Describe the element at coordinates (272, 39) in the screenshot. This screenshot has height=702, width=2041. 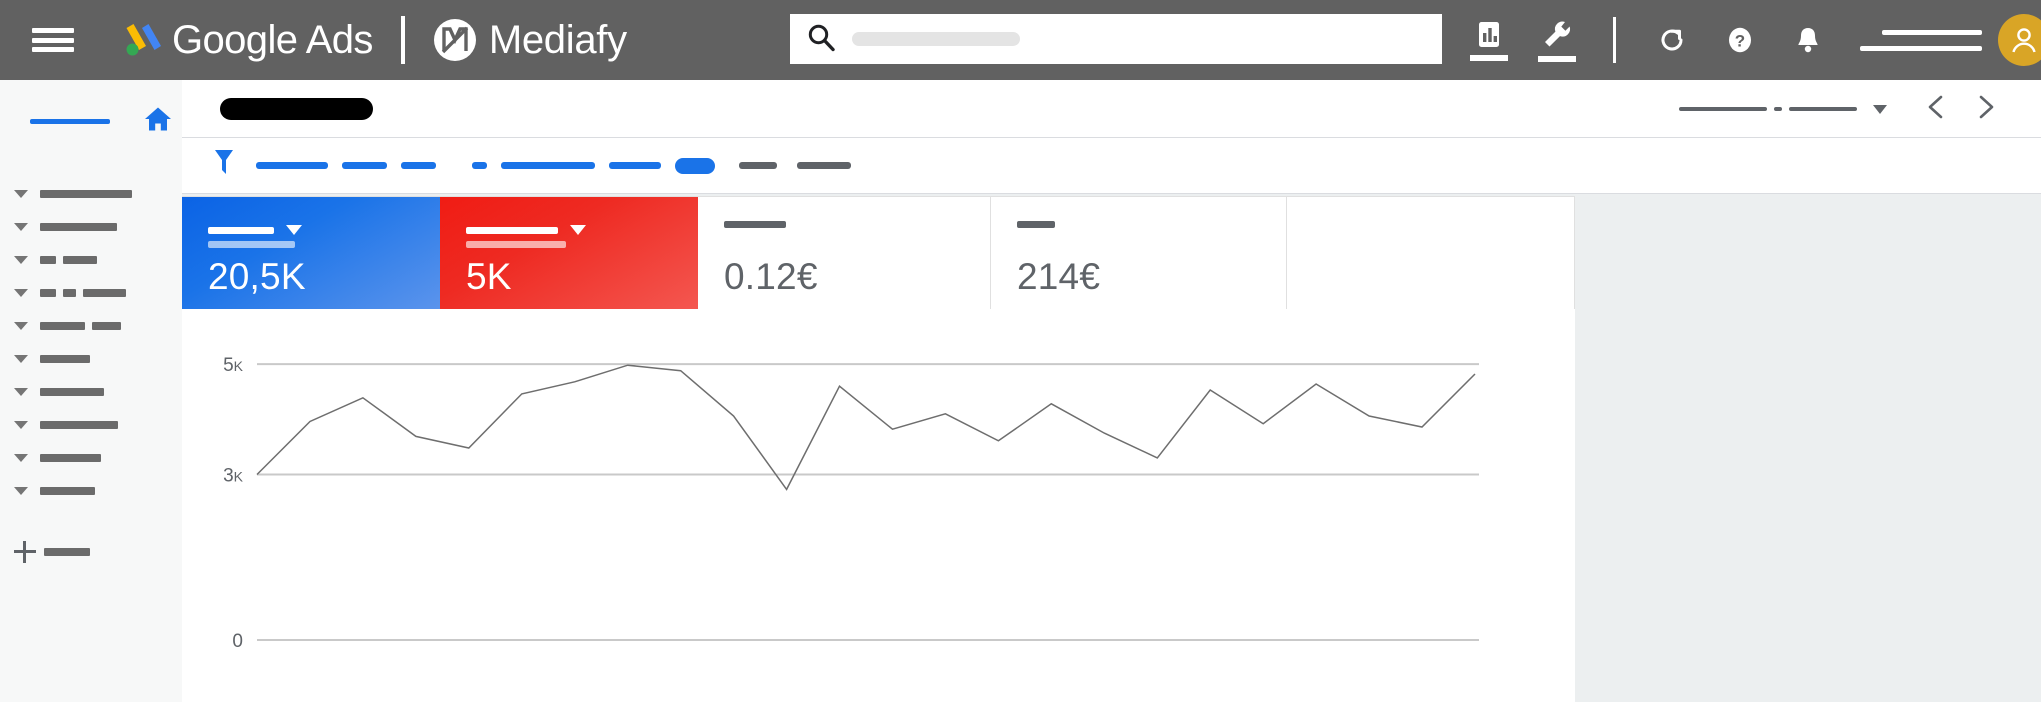
I see `google-ads-title: Google Ads` at that location.